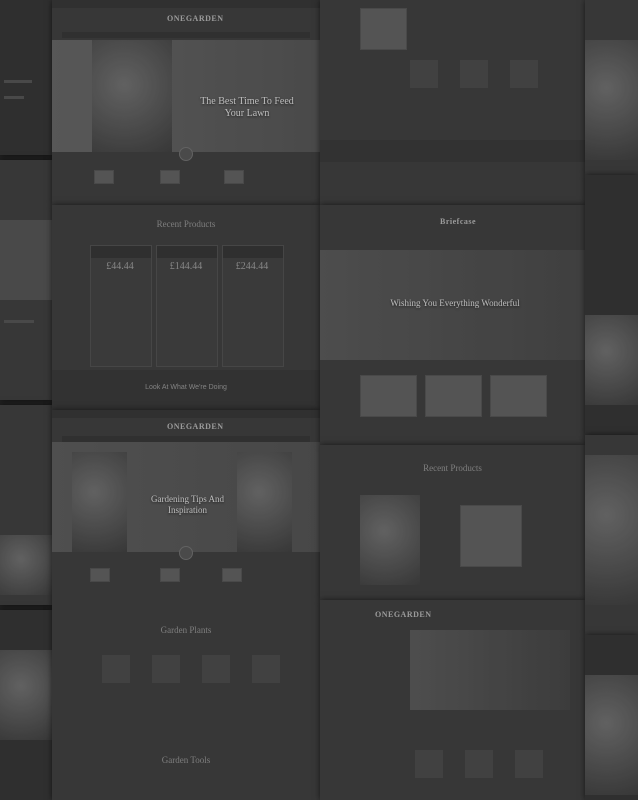 The image size is (638, 800). What do you see at coordinates (186, 266) in the screenshot?
I see `price-2: £144.44` at bounding box center [186, 266].